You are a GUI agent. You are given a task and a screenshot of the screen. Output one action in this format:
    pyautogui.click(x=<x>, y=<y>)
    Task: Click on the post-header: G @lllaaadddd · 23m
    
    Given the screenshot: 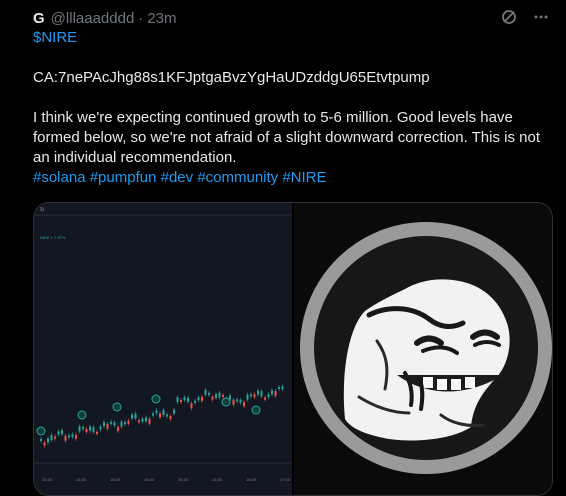 What is the action you would take?
    pyautogui.click(x=104, y=18)
    